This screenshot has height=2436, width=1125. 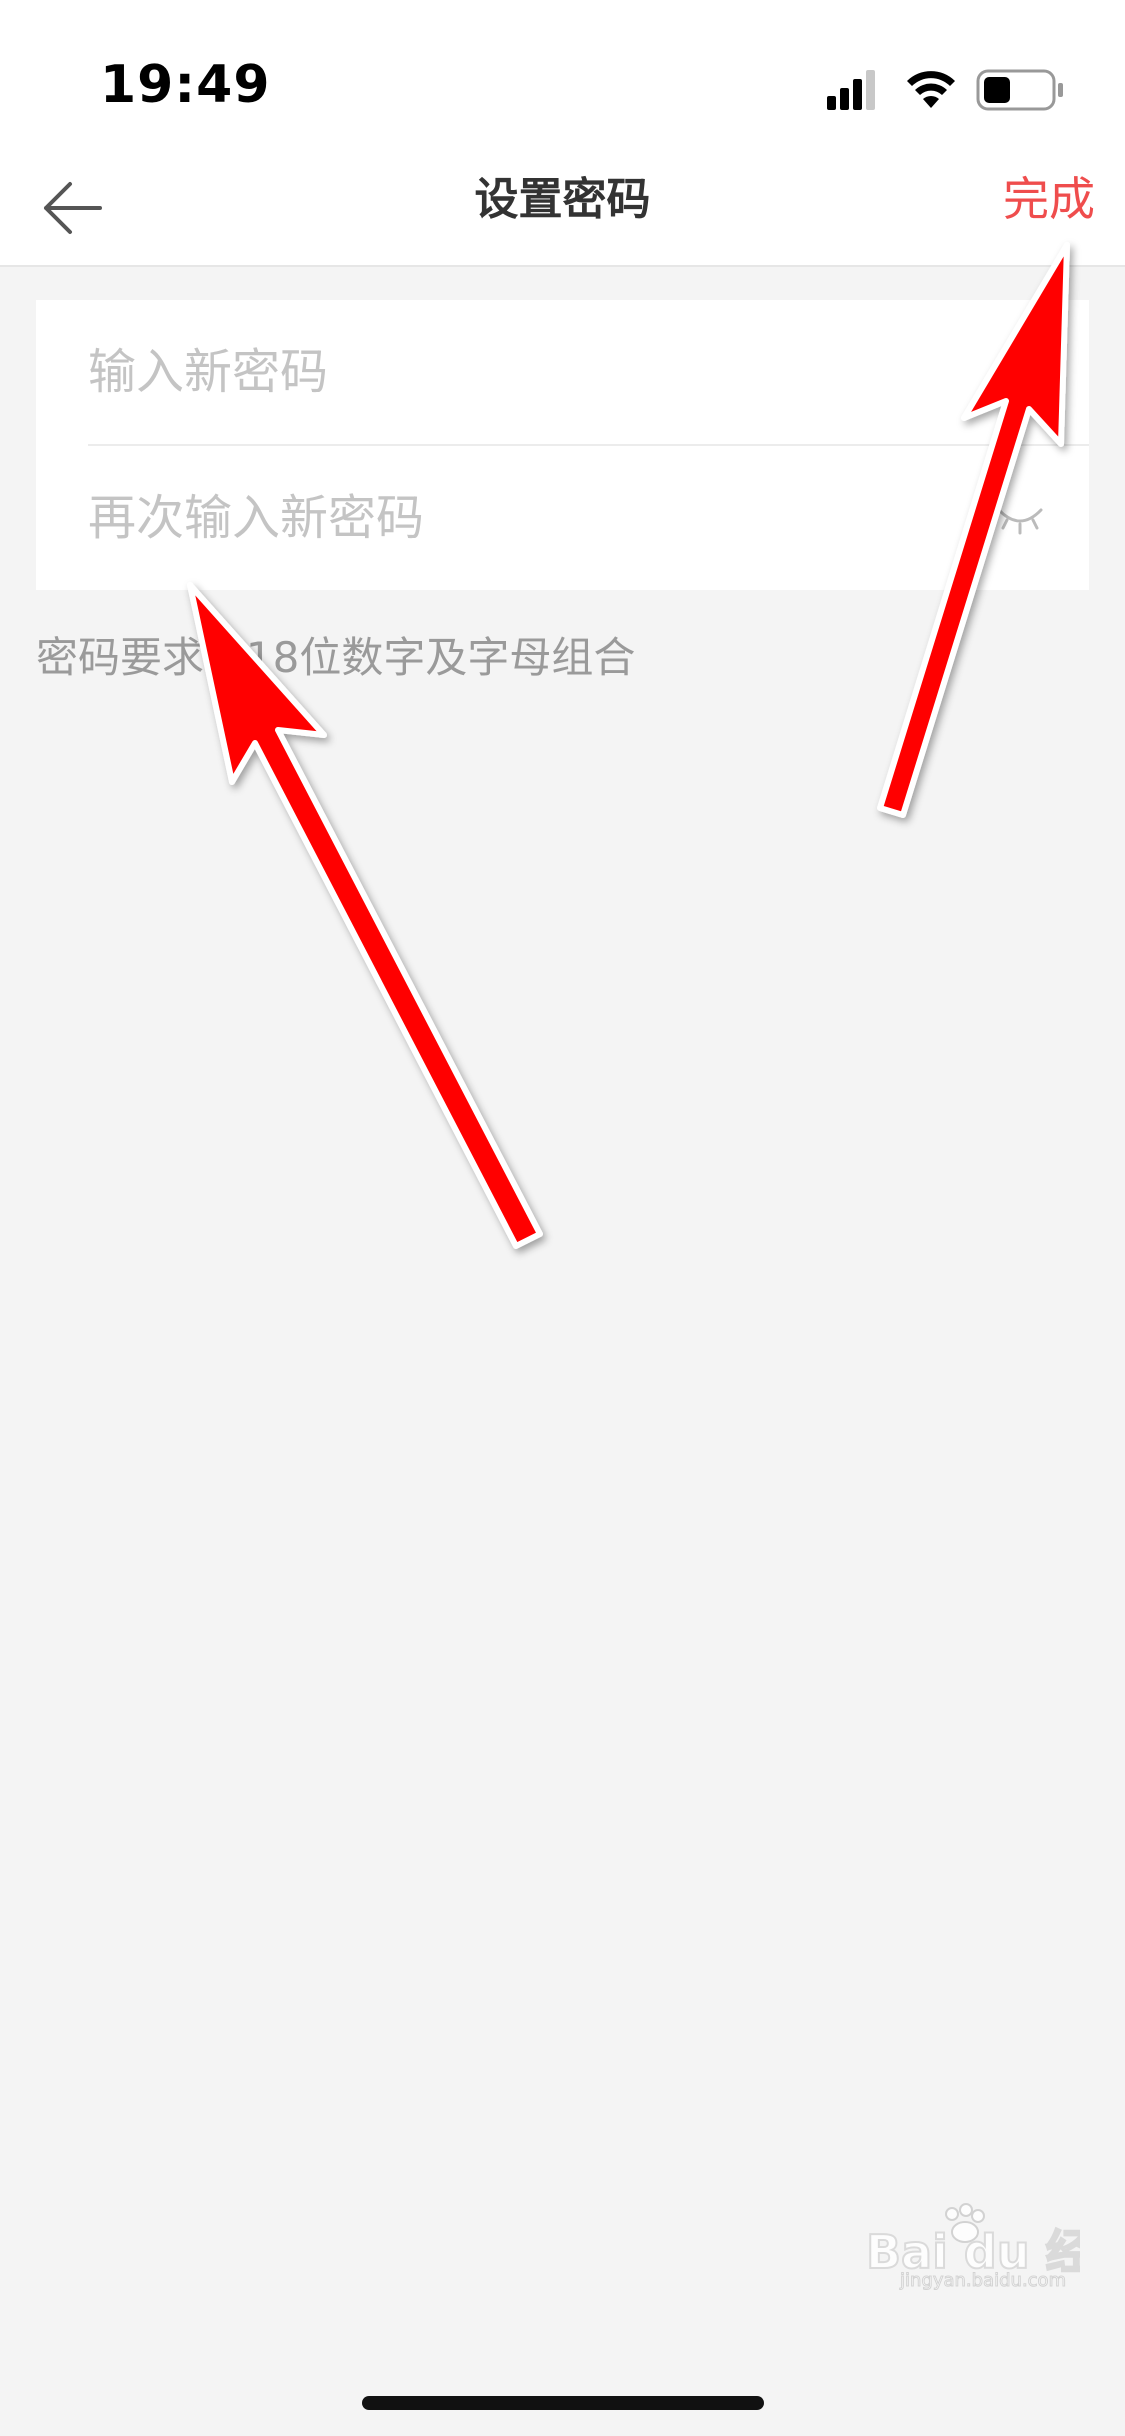 What do you see at coordinates (851, 90) in the screenshot?
I see `signal-icon` at bounding box center [851, 90].